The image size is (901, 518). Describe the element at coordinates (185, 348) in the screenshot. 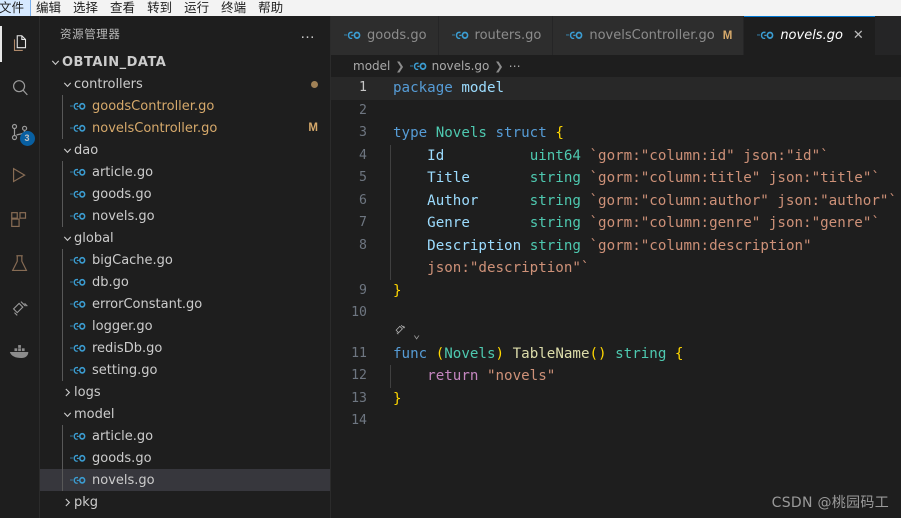

I see `tree-file: redisDb.go` at that location.